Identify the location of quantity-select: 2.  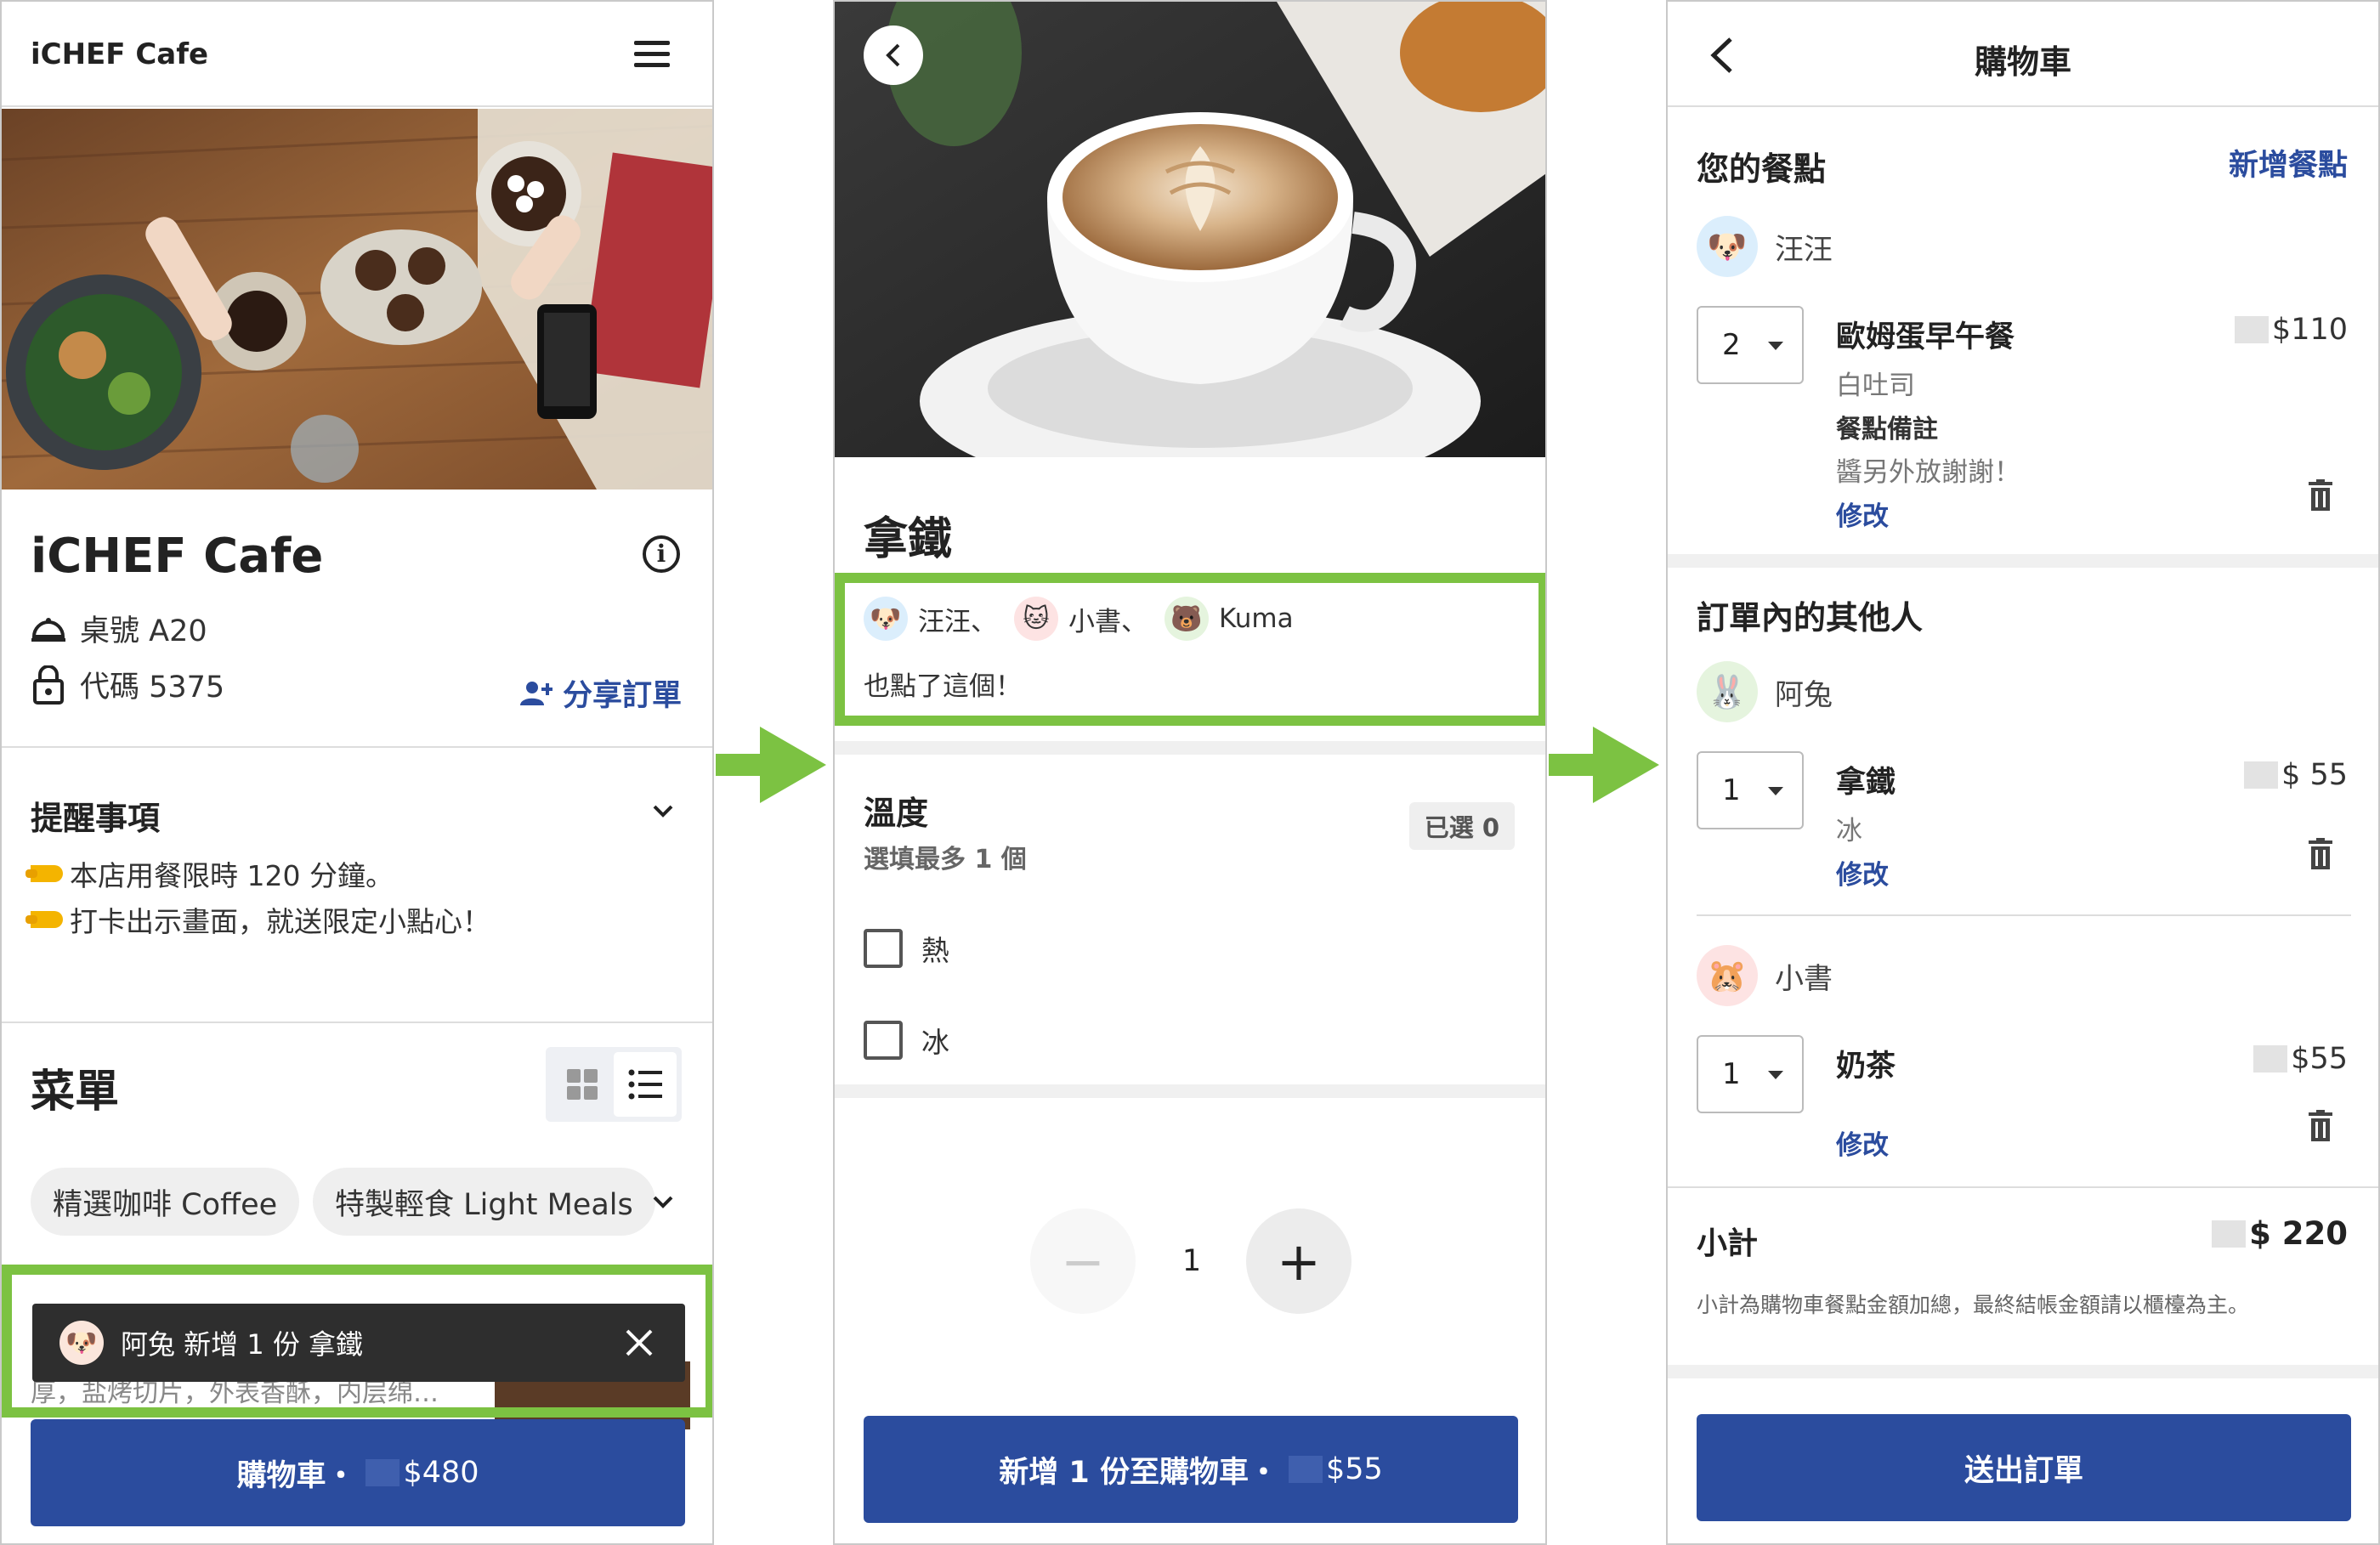
(1750, 345).